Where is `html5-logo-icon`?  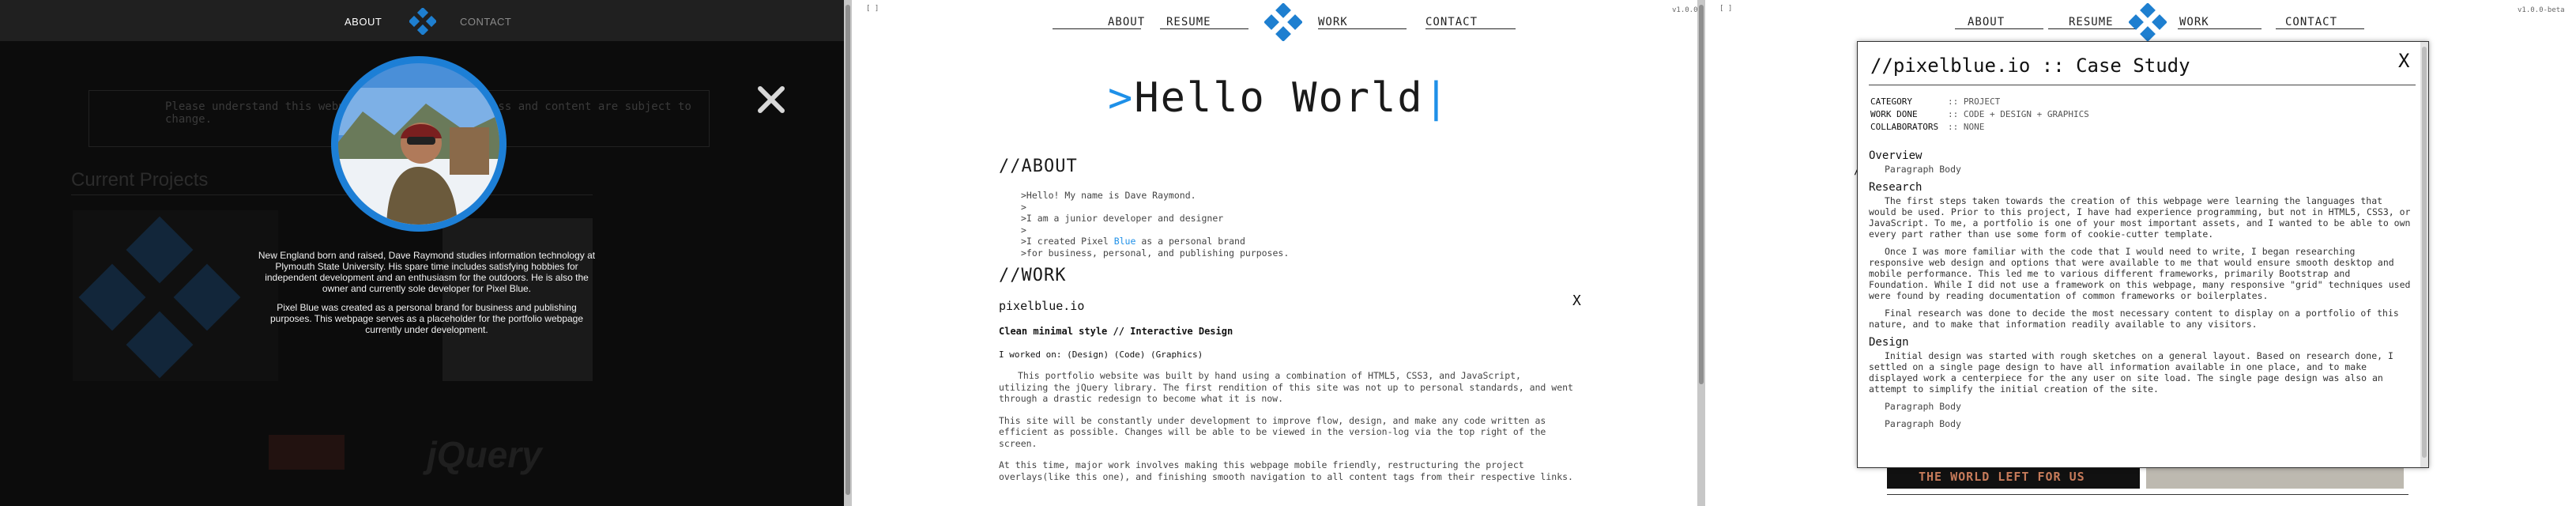
html5-logo-icon is located at coordinates (307, 453).